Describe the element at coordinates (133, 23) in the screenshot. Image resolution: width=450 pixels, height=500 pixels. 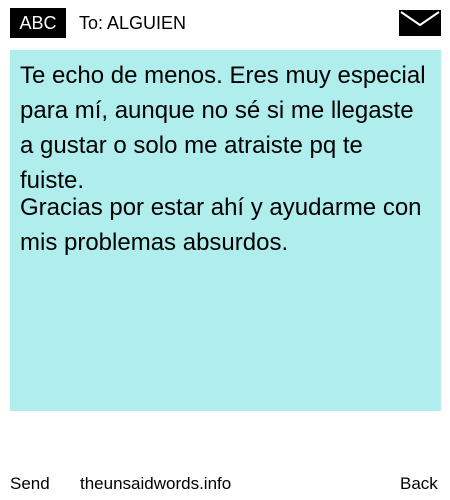
I see `recipient-label: To: ALGUIEN` at that location.